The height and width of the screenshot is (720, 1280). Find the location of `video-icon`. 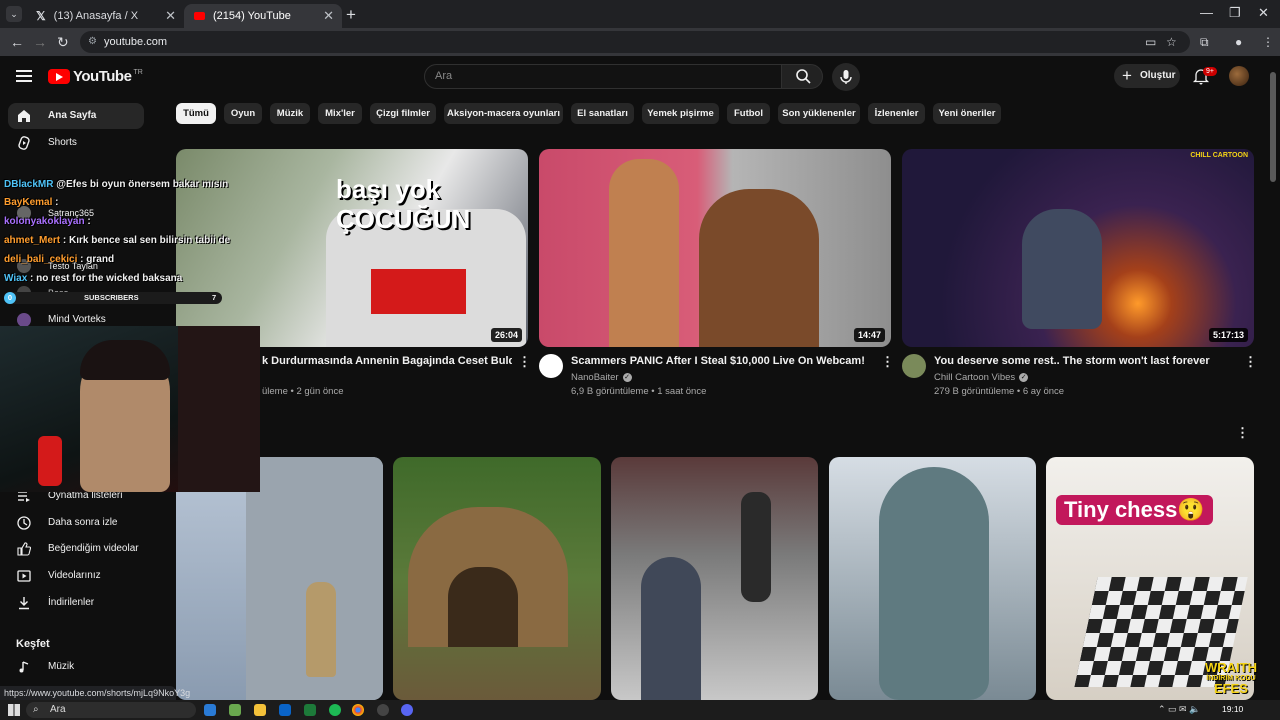

video-icon is located at coordinates (24, 576).